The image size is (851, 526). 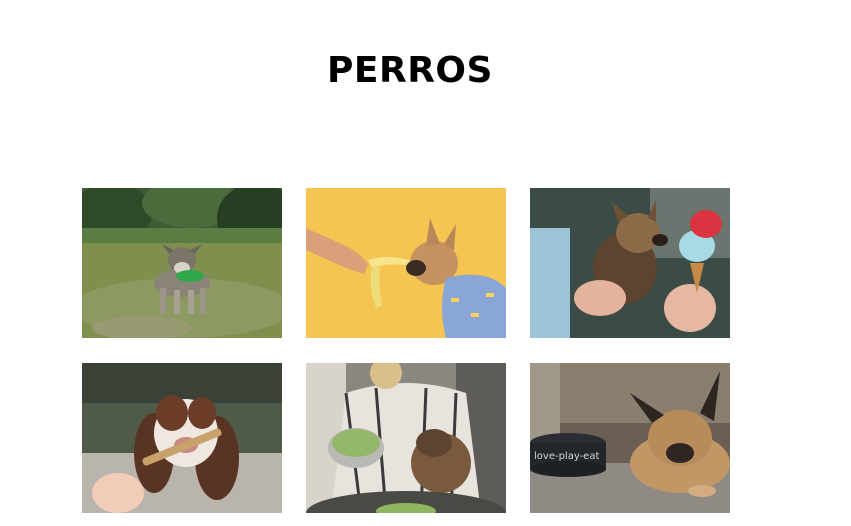 I want to click on photo-schnauzer, so click(x=182, y=263).